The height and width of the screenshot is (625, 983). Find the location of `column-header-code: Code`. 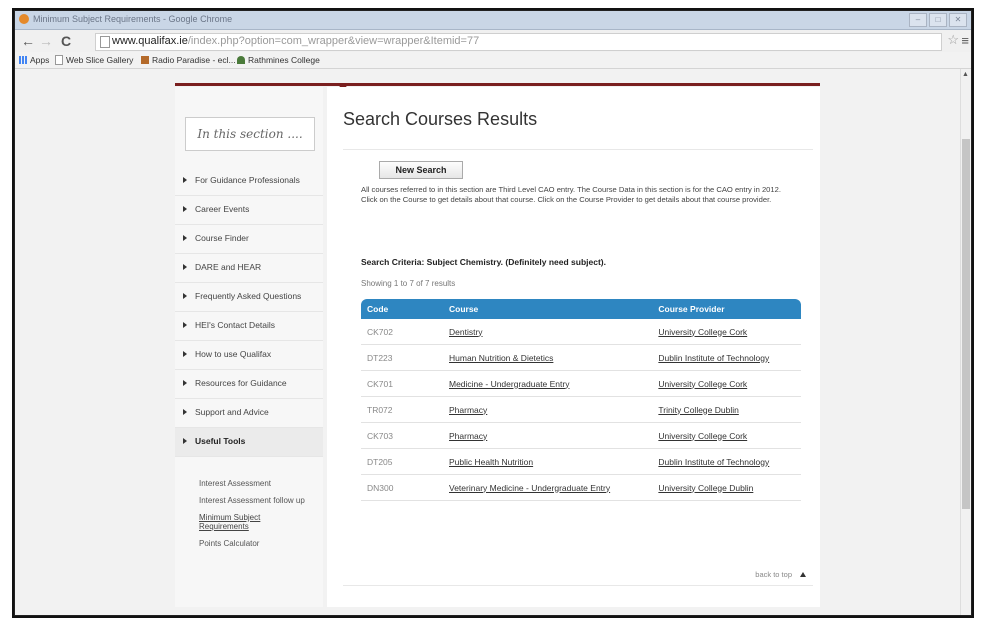

column-header-code: Code is located at coordinates (402, 309).